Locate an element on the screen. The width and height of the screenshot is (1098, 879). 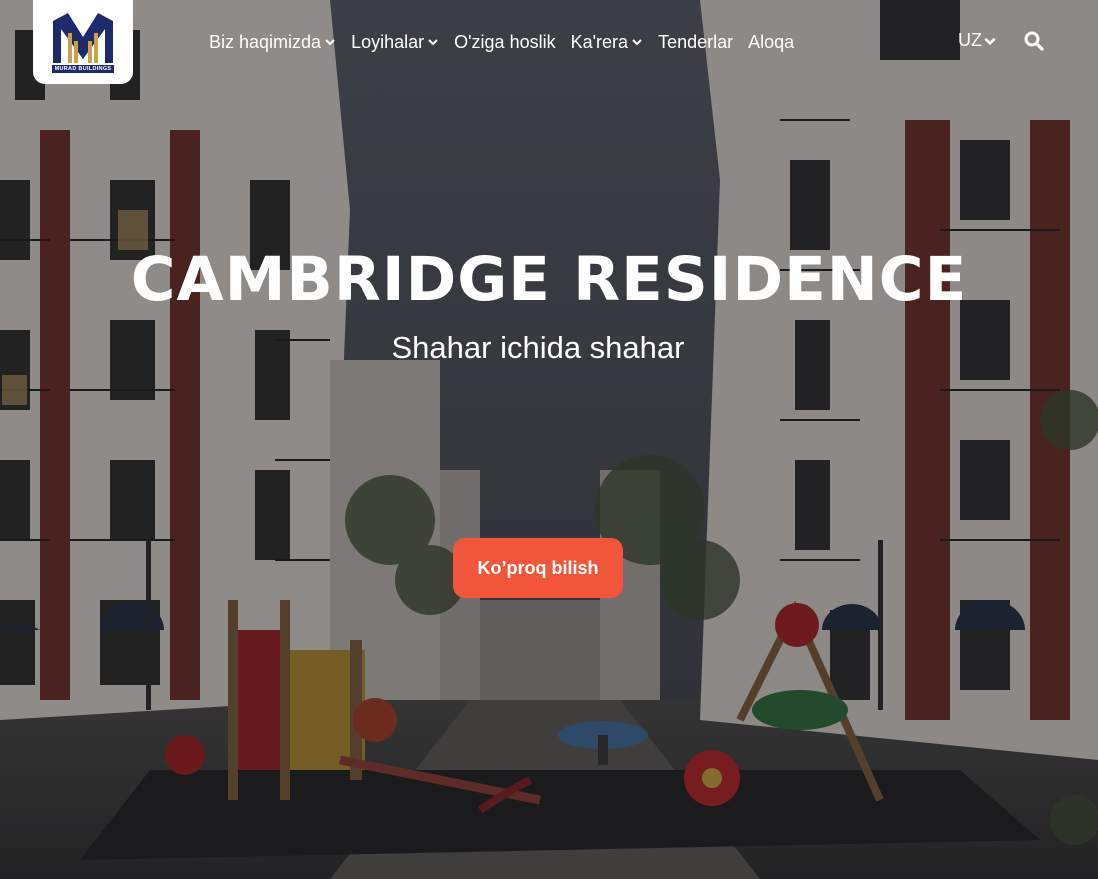
language-selector: UZ is located at coordinates (977, 40).